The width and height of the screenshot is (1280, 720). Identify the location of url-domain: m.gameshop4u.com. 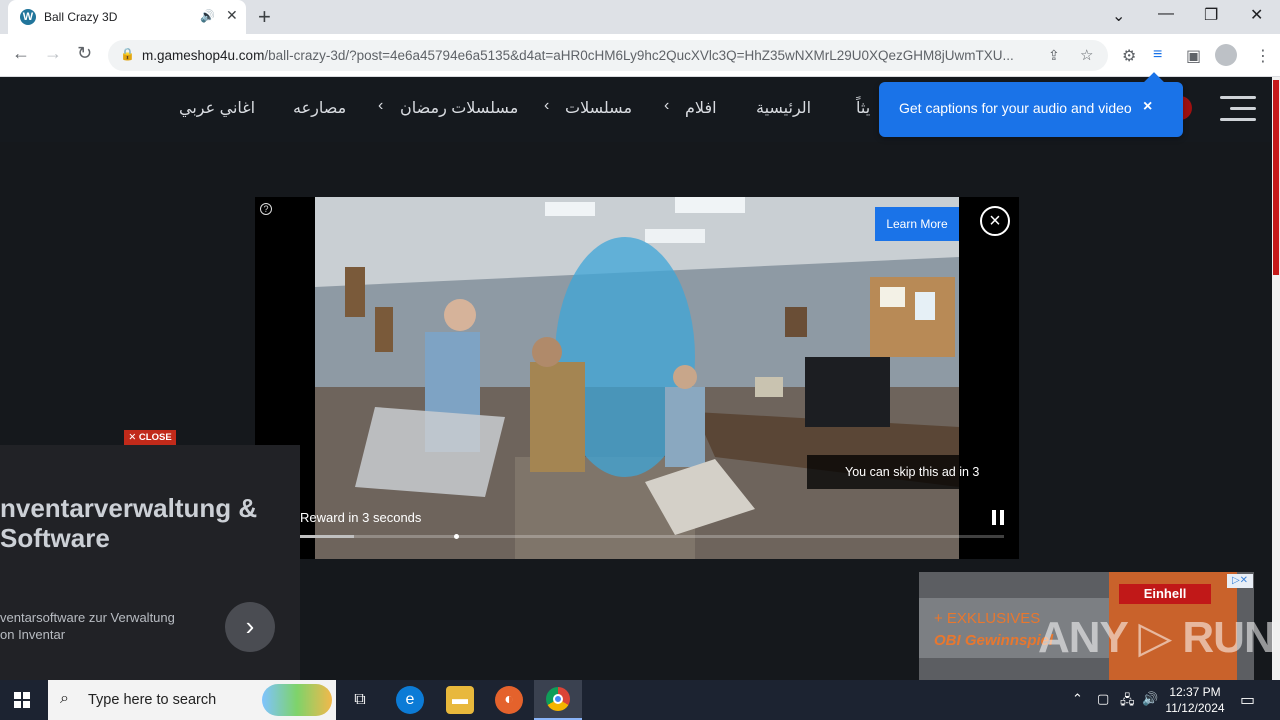
(203, 55).